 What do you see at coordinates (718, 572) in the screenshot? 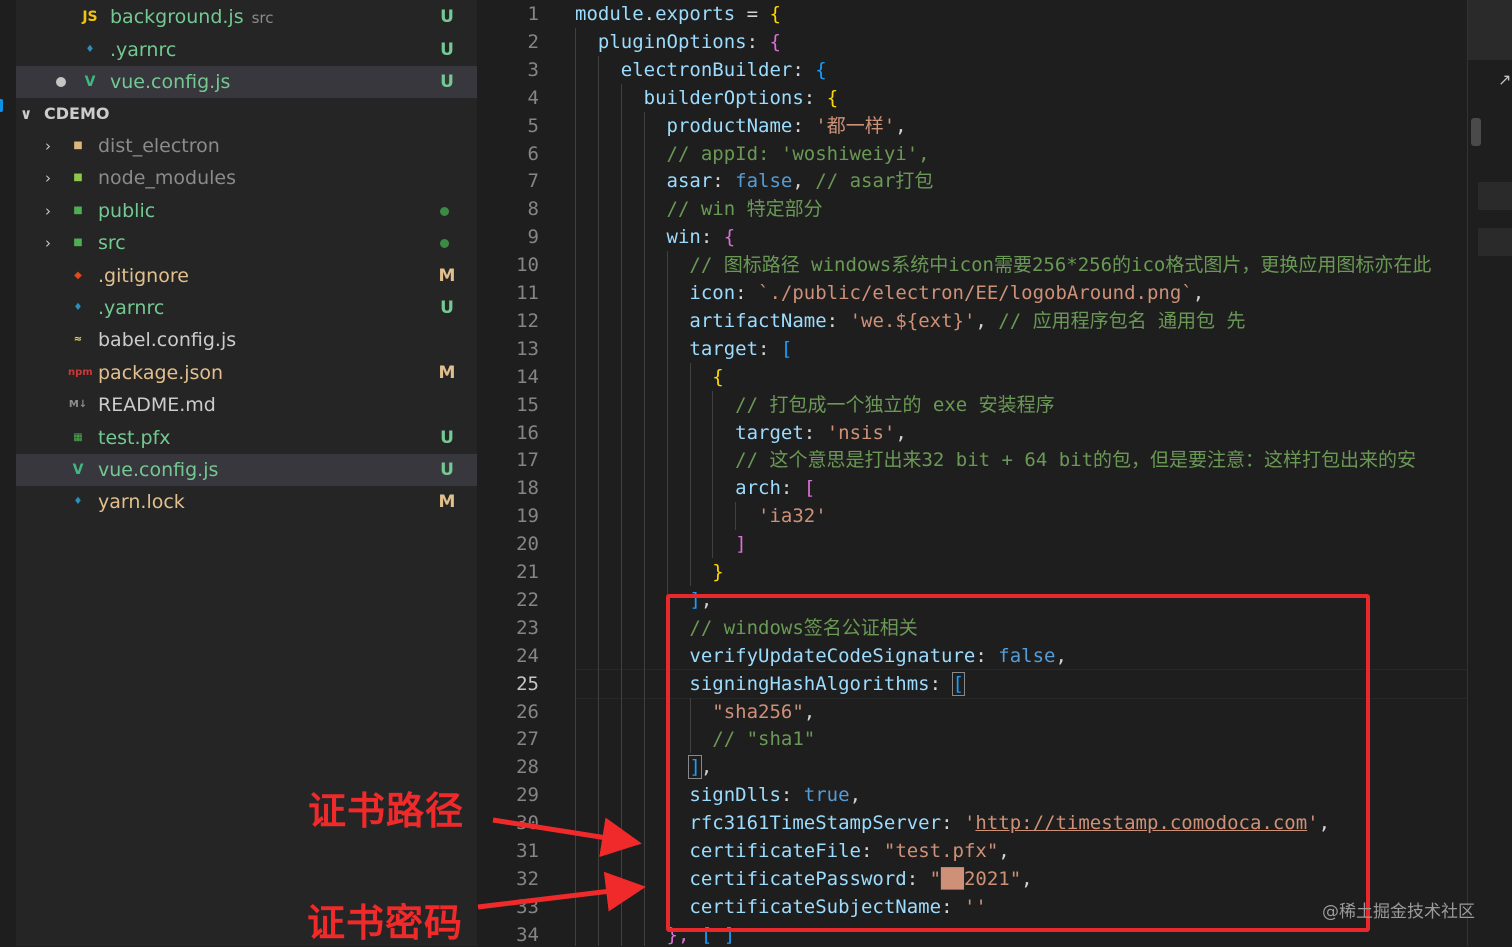
I see `code-token: }` at bounding box center [718, 572].